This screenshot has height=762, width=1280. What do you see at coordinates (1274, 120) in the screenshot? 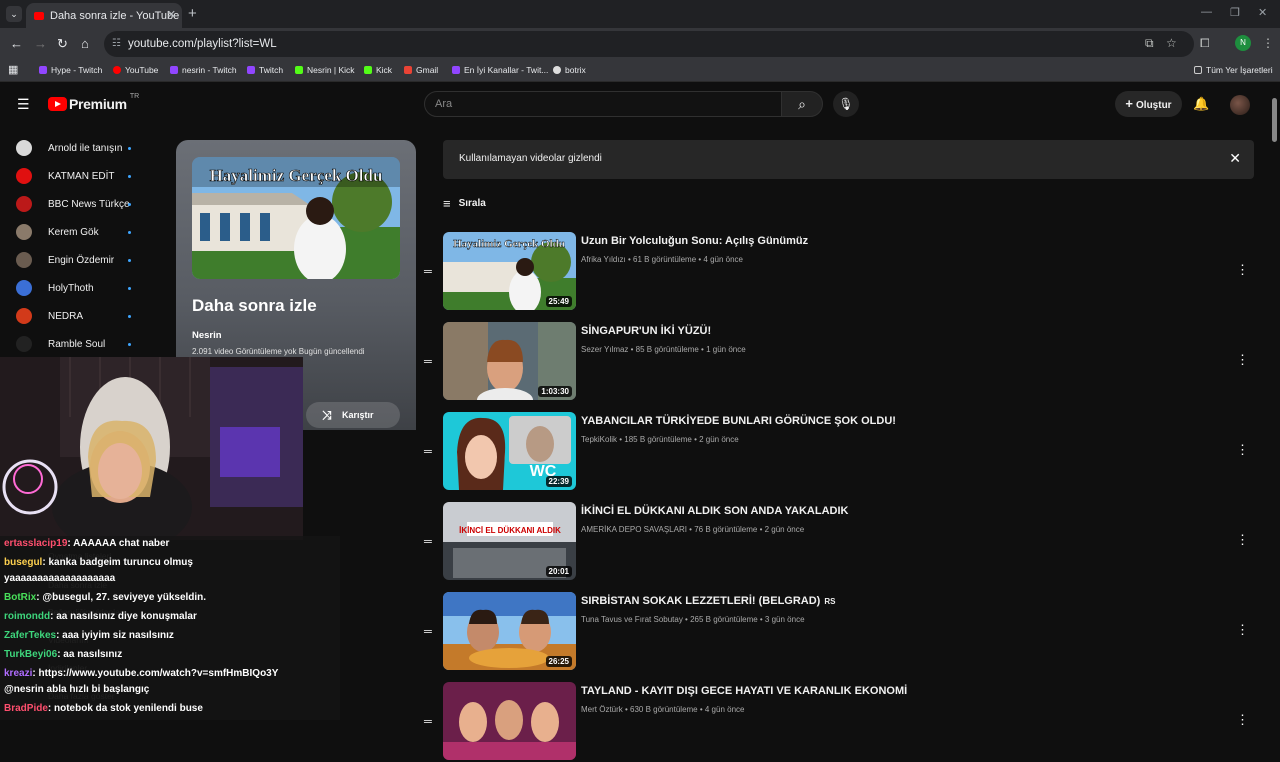
I see `page-scrollbar` at bounding box center [1274, 120].